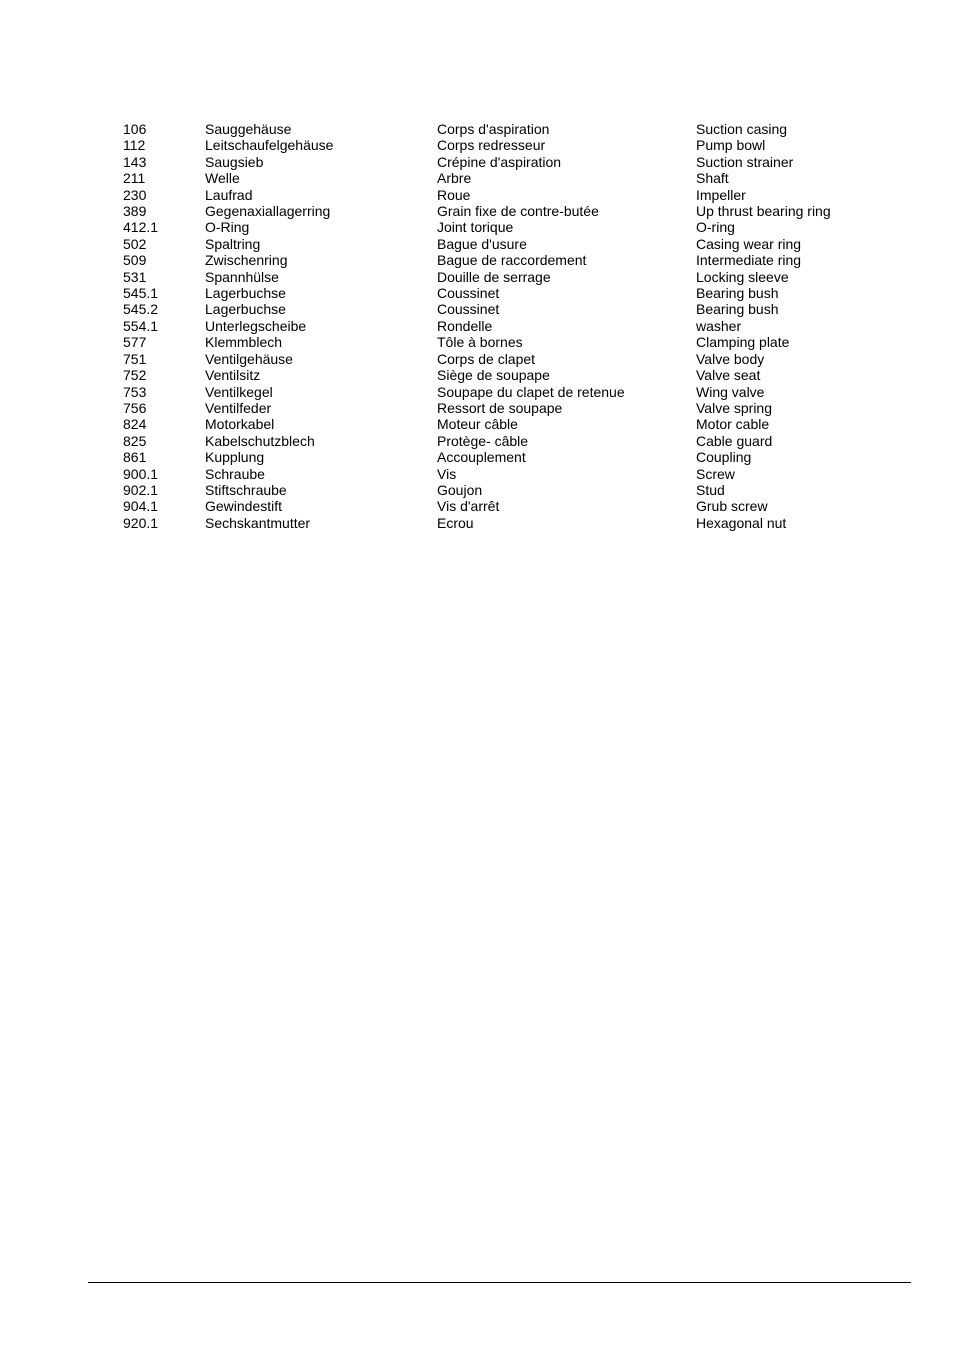 Image resolution: width=954 pixels, height=1351 pixels. I want to click on part-number: 211, so click(134, 178).